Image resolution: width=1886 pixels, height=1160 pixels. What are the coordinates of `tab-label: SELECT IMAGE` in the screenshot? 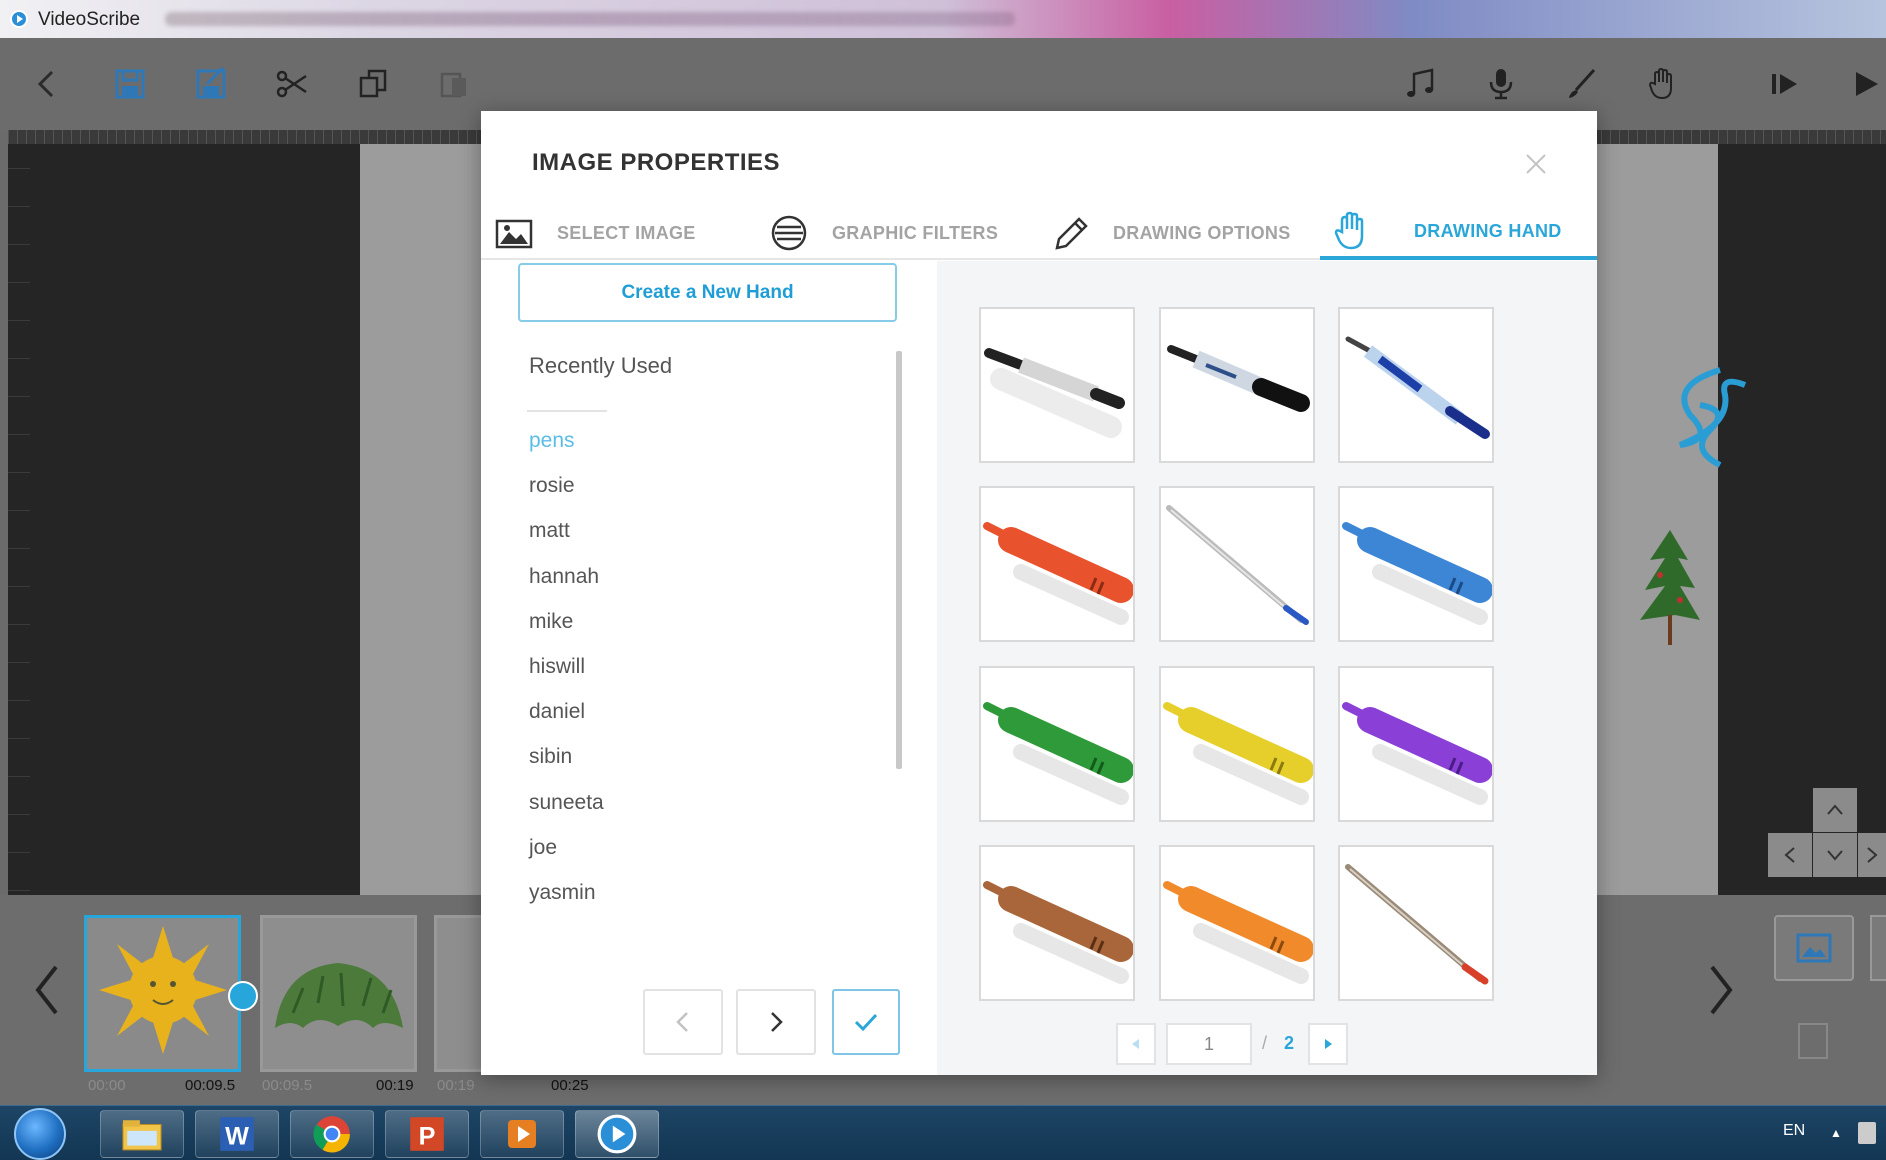 It's located at (626, 232).